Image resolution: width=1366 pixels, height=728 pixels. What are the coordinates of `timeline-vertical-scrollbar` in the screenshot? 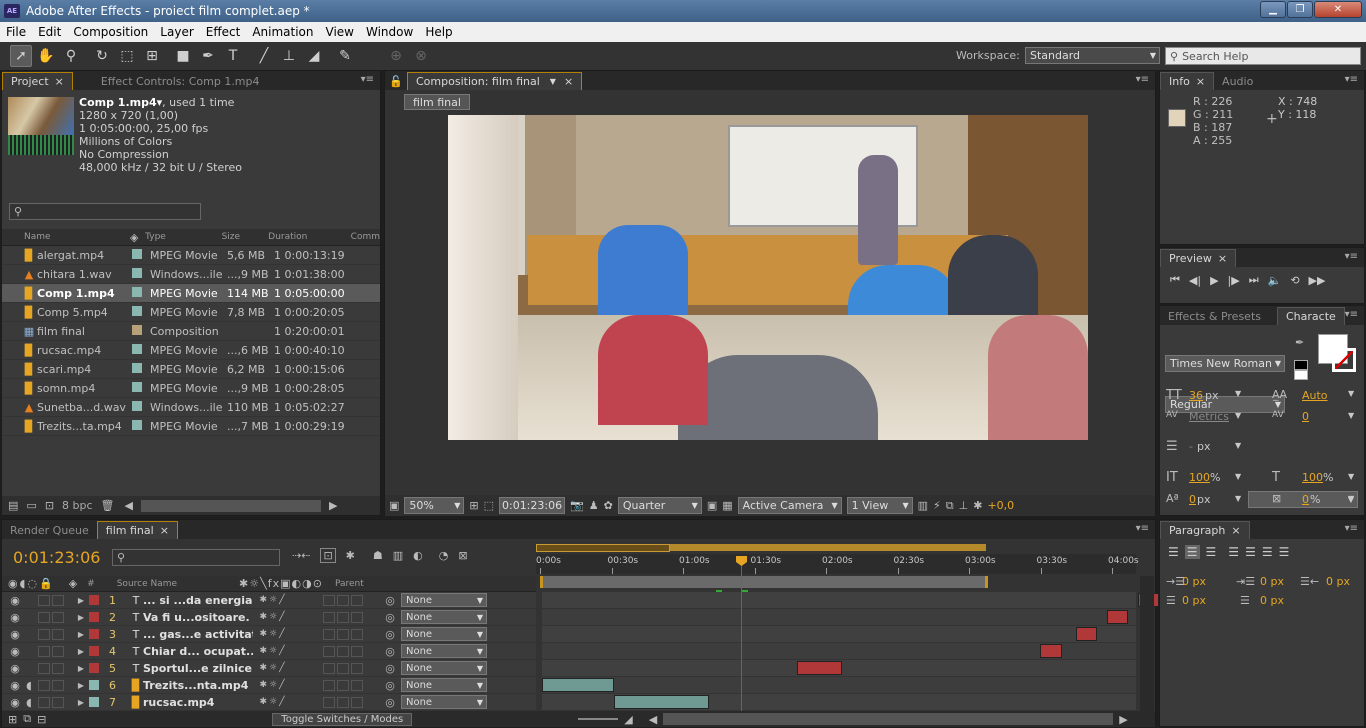 It's located at (1147, 644).